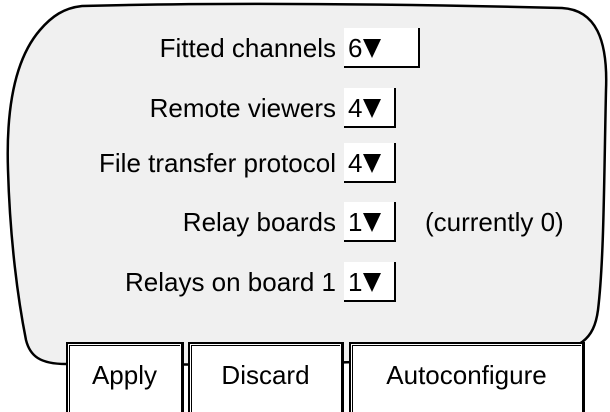 This screenshot has height=412, width=610. Describe the element at coordinates (355, 222) in the screenshot. I see `relay-boards-value: 1` at that location.